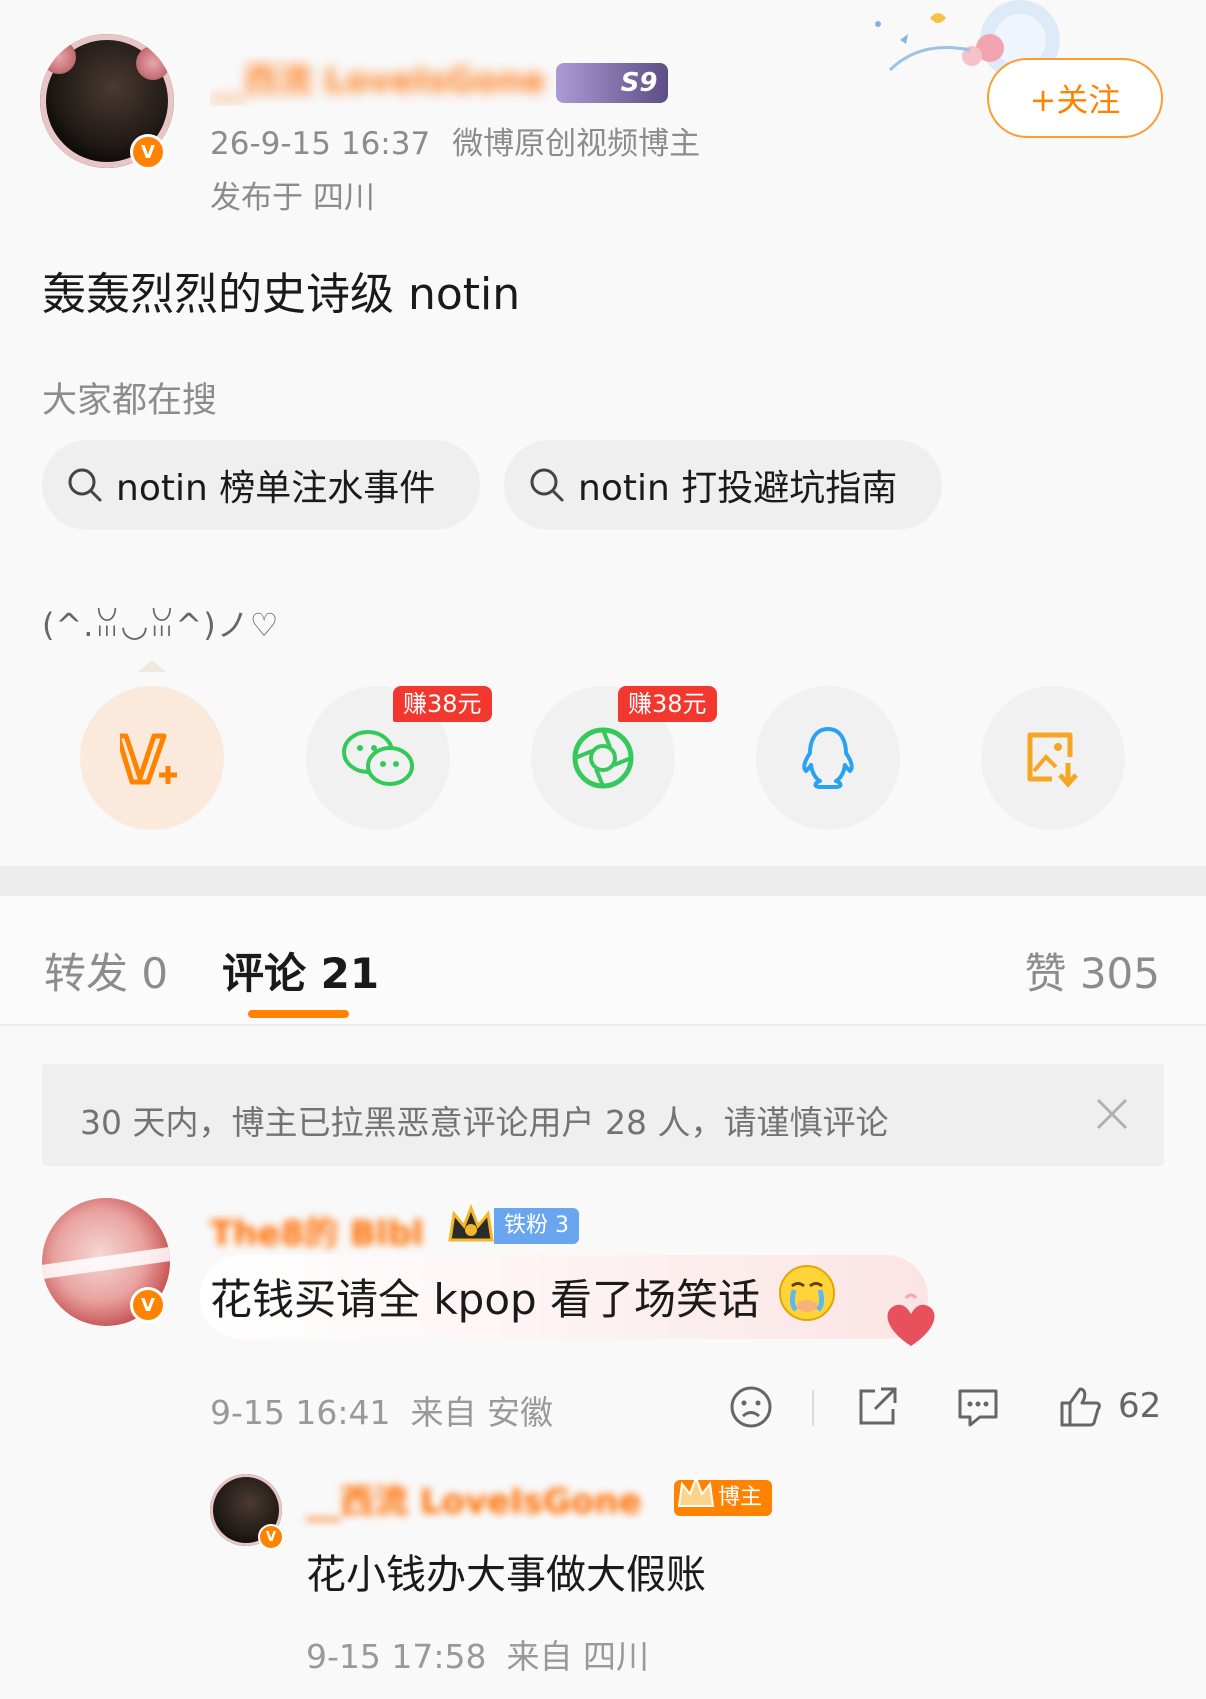 Image resolution: width=1206 pixels, height=1699 pixels. Describe the element at coordinates (148, 759) in the screenshot. I see `vplus-icon` at that location.